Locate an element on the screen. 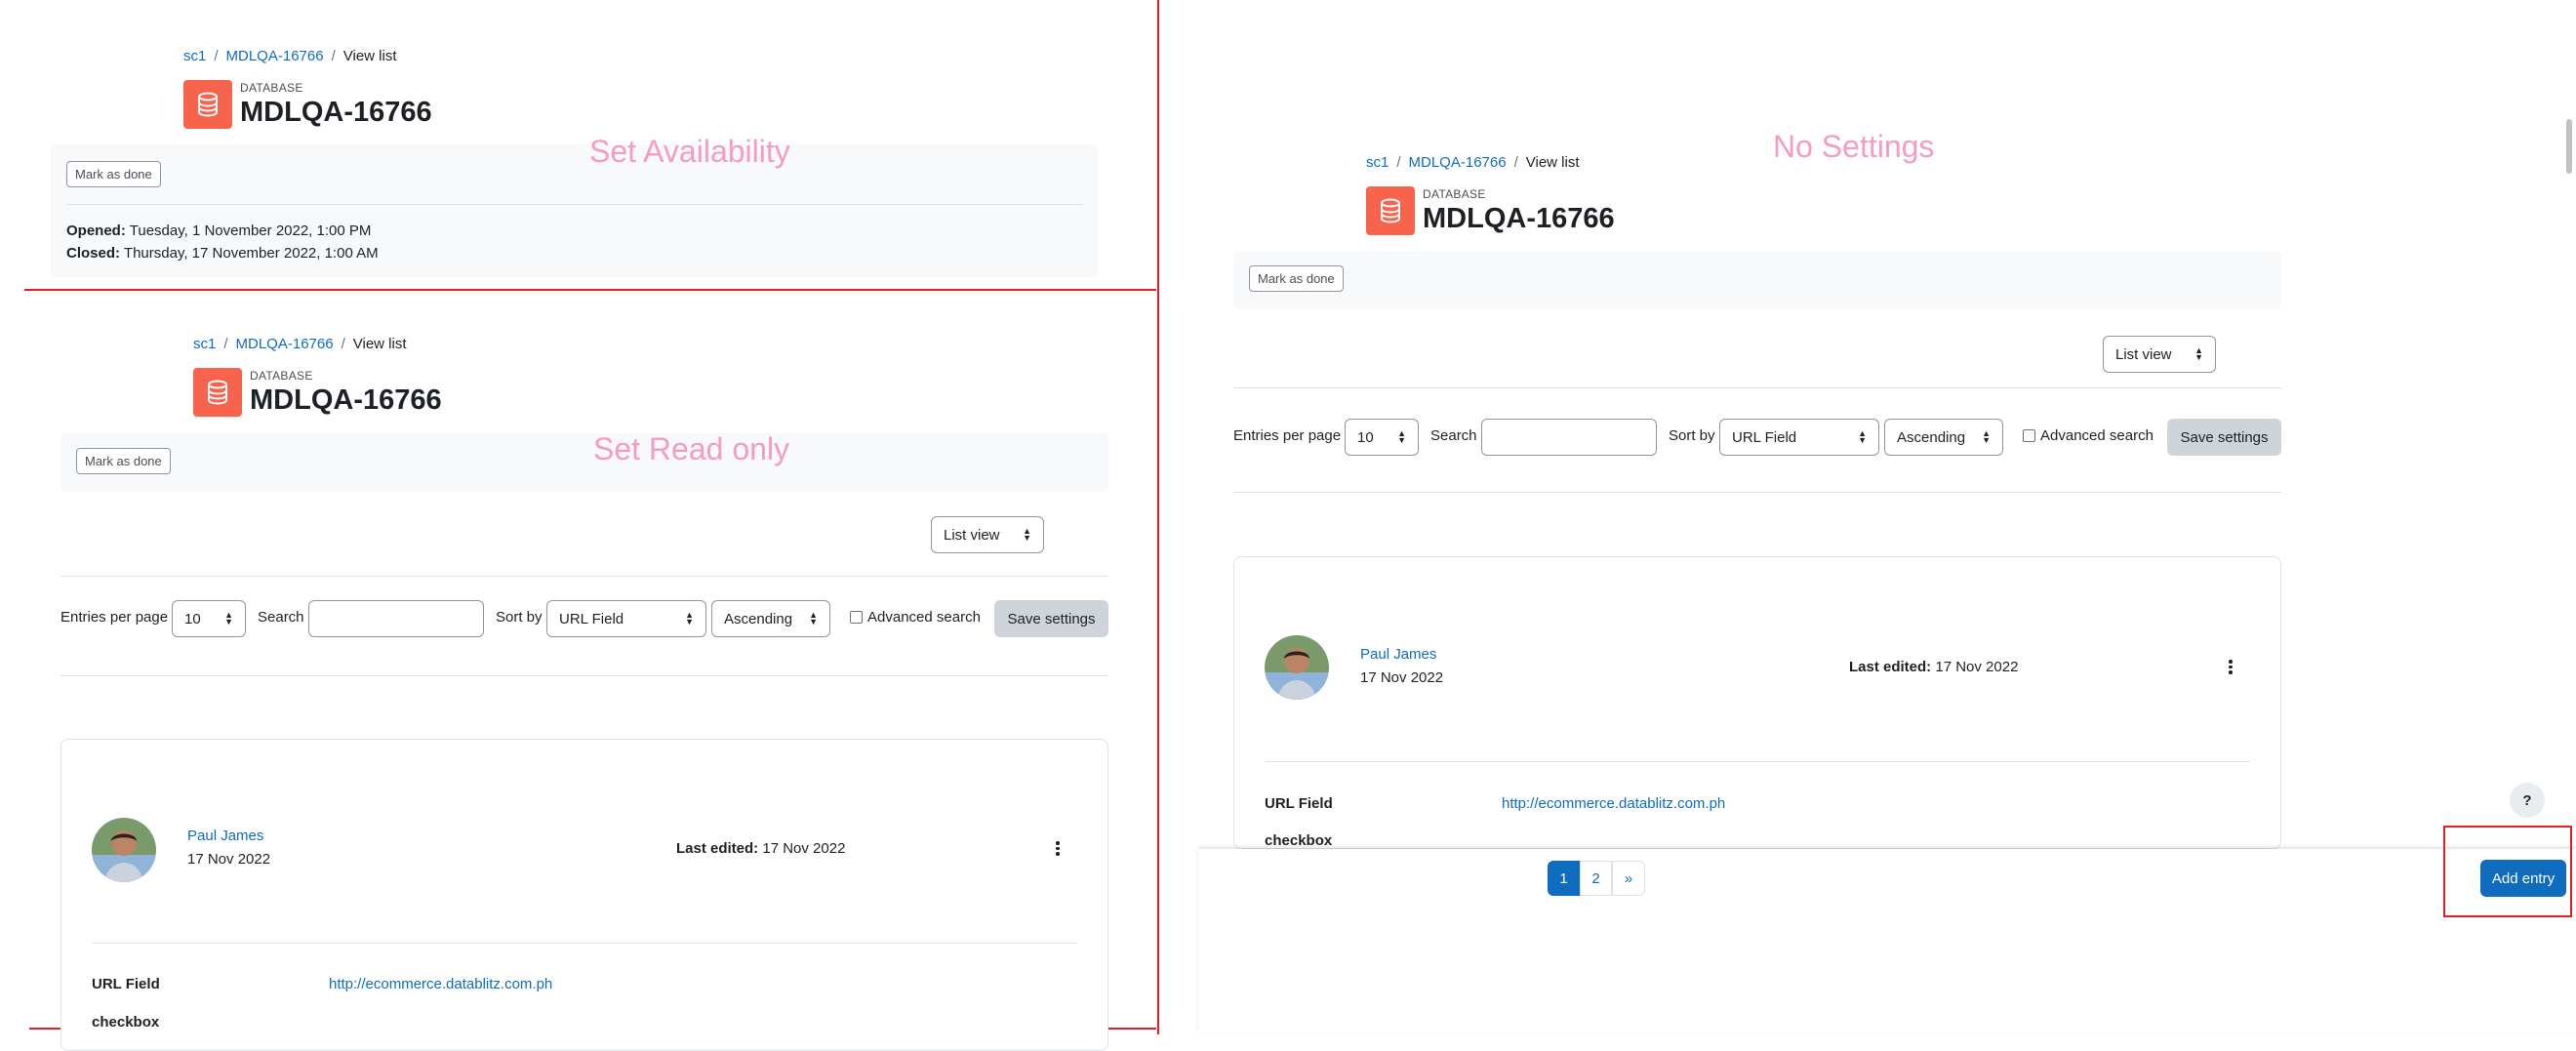 This screenshot has height=1051, width=2576. help-icon: ? is located at coordinates (2527, 800).